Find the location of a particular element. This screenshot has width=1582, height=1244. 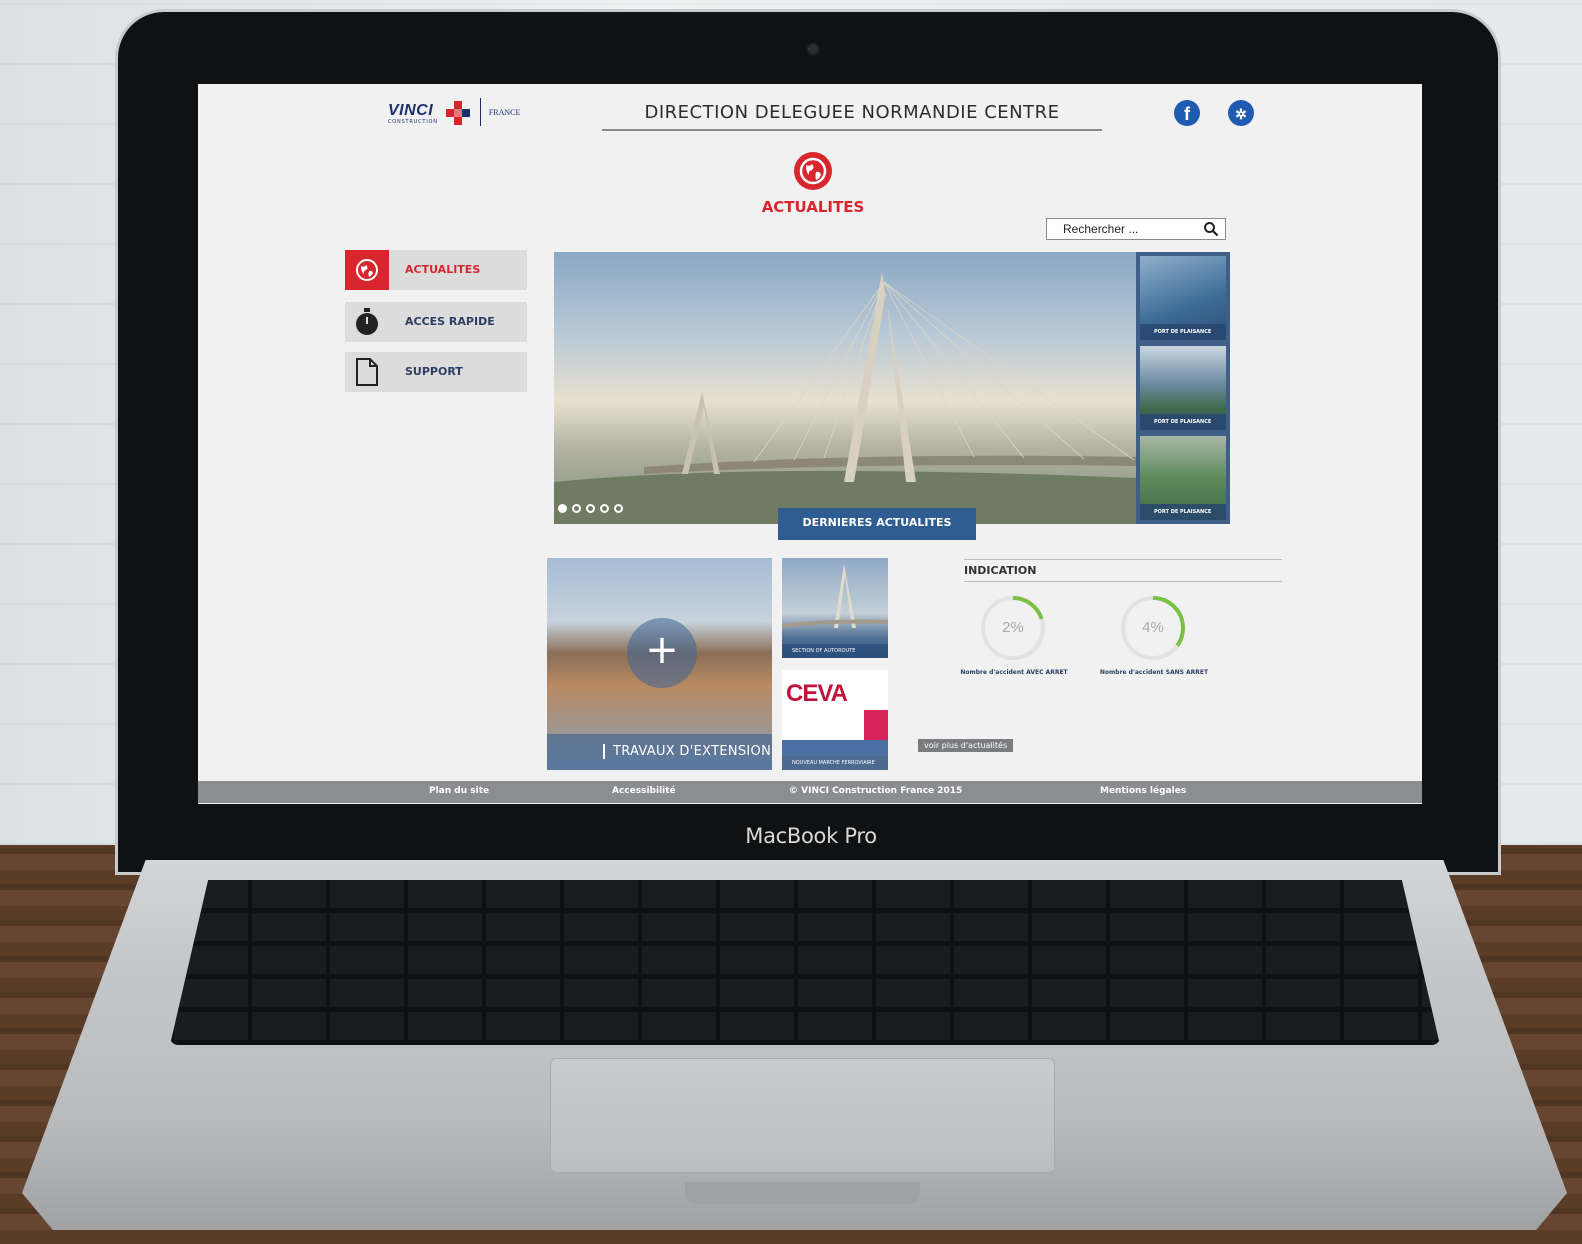

gauge-avec-arret: 2% is located at coordinates (1013, 628).